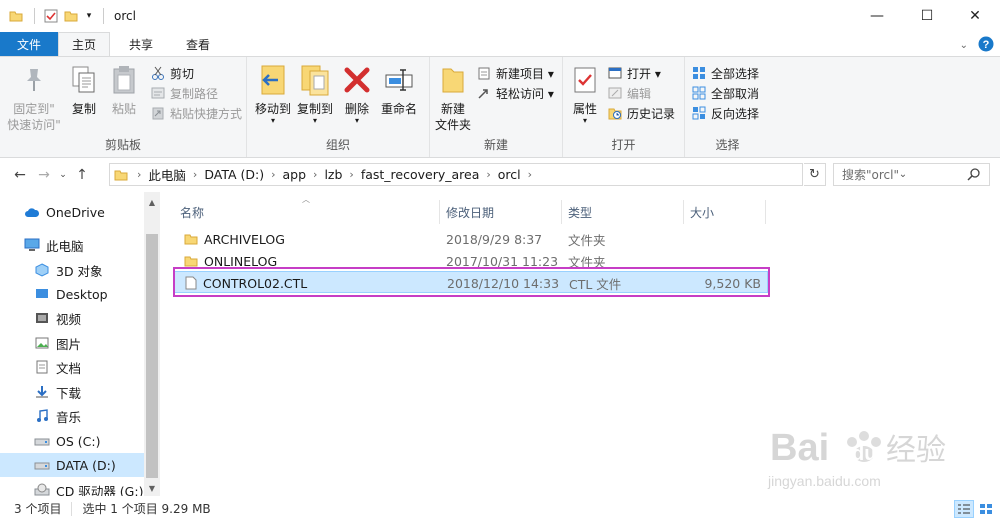 The width and height of the screenshot is (1000, 521). What do you see at coordinates (20, 175) in the screenshot?
I see `back-arrow-icon: ←` at bounding box center [20, 175].